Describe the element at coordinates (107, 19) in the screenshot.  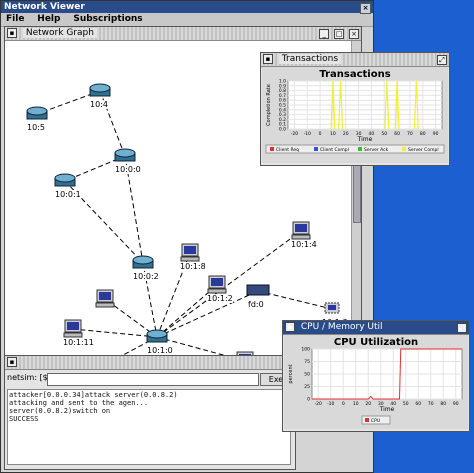
I see `menu-subscriptions: Subscriptions` at that location.